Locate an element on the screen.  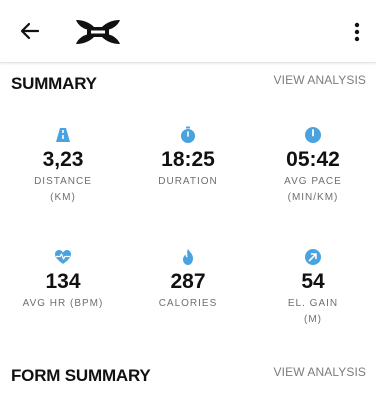
arrow-left-icon is located at coordinates (30, 31).